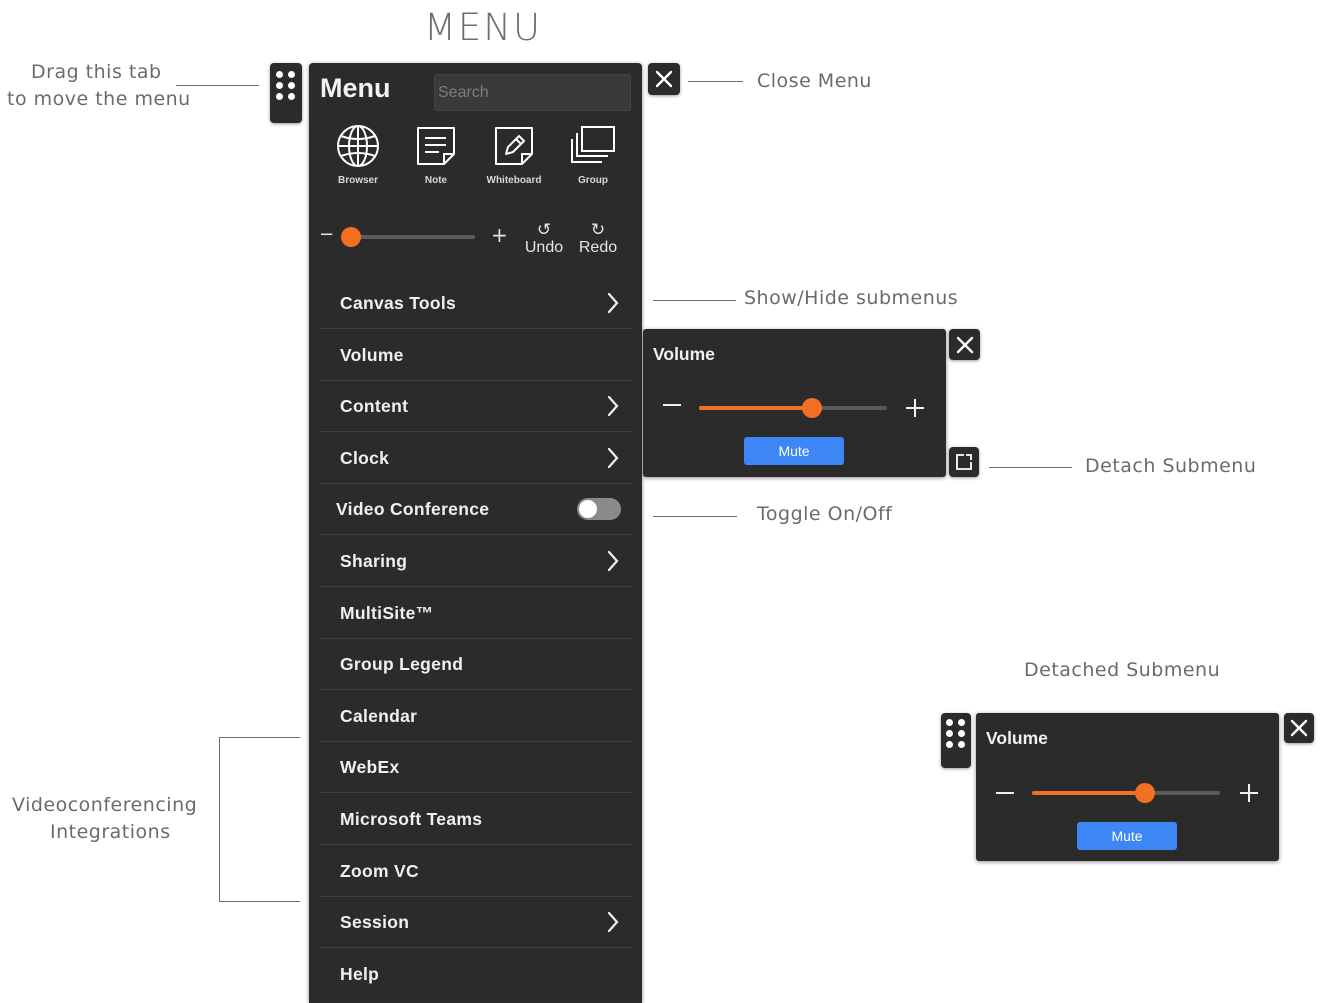  Describe the element at coordinates (476, 871) in the screenshot. I see `menu-item-zoom-vc: Zoom VC` at that location.